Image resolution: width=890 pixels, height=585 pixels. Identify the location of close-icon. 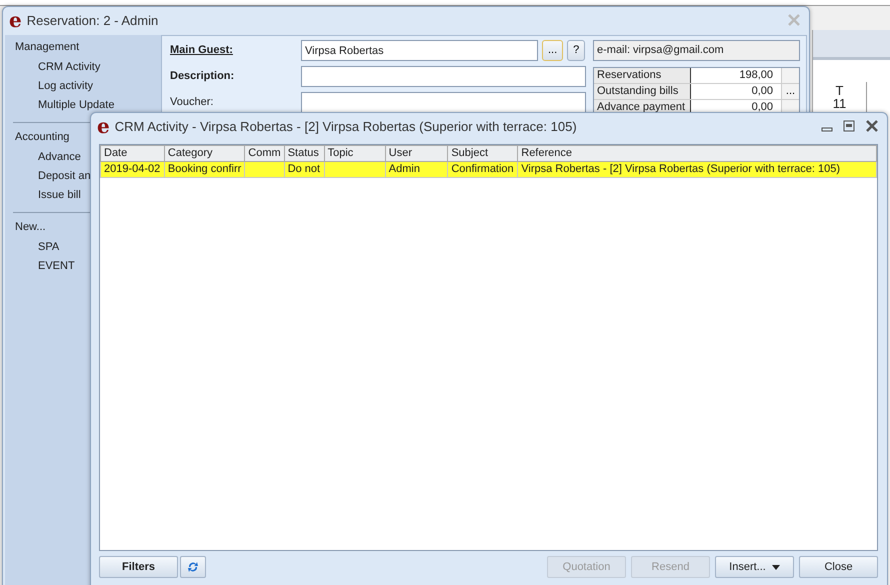
(872, 126).